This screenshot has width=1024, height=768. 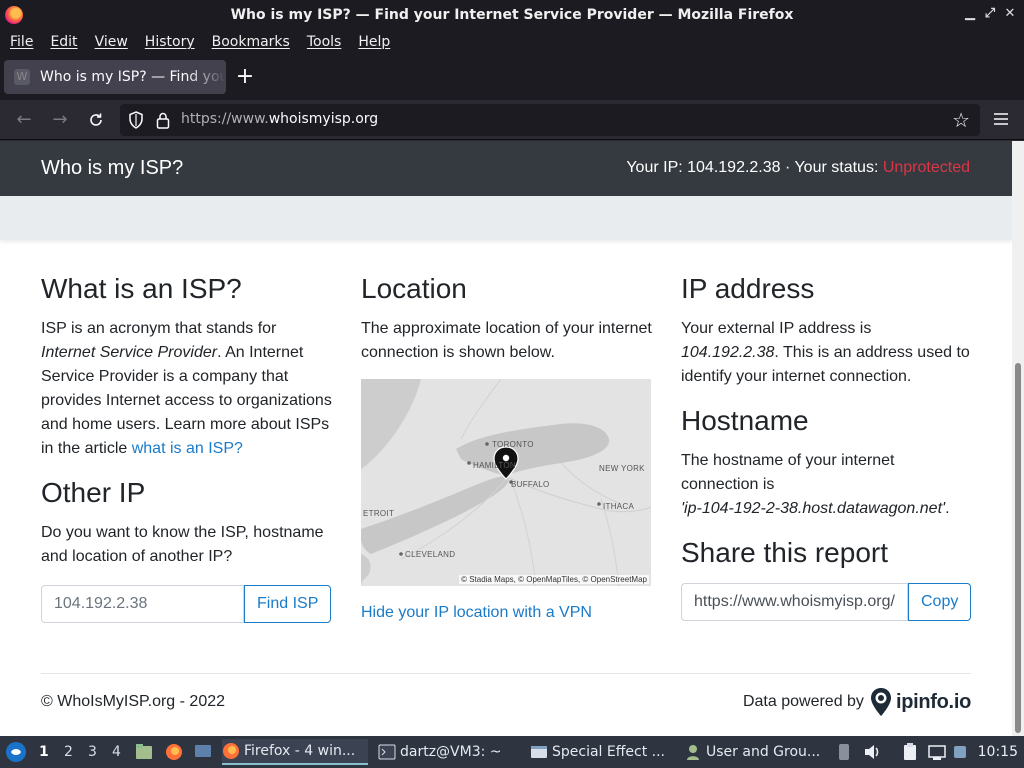 I want to click on start-menu-icon, so click(x=16, y=752).